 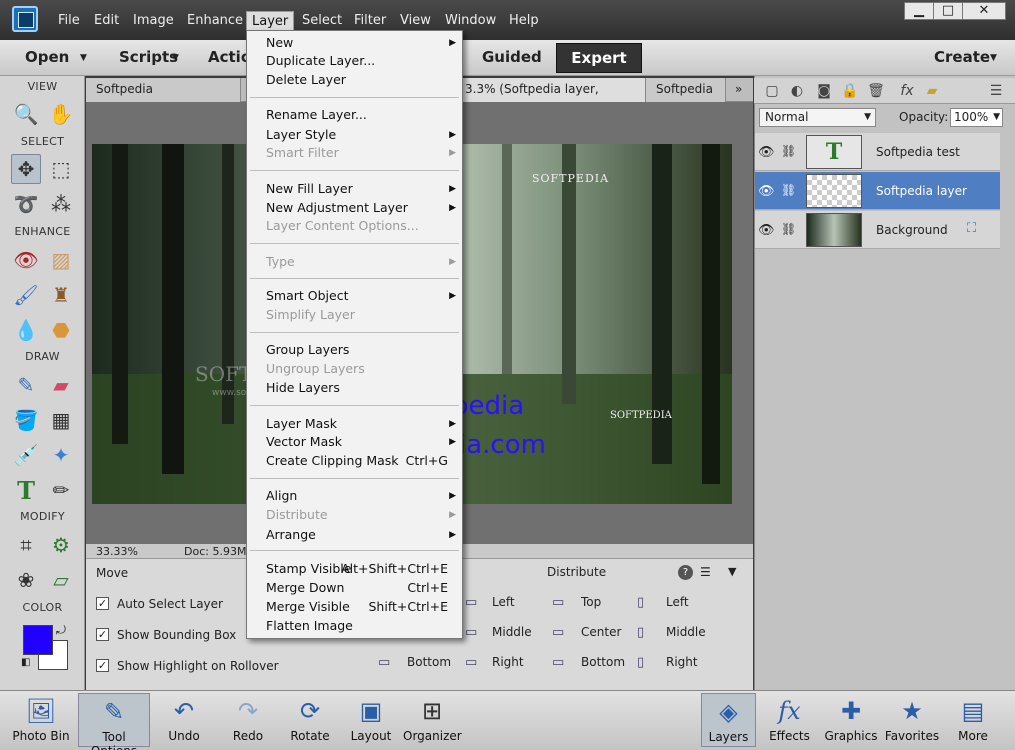 I want to click on foreground-color-swatch, so click(x=38, y=640).